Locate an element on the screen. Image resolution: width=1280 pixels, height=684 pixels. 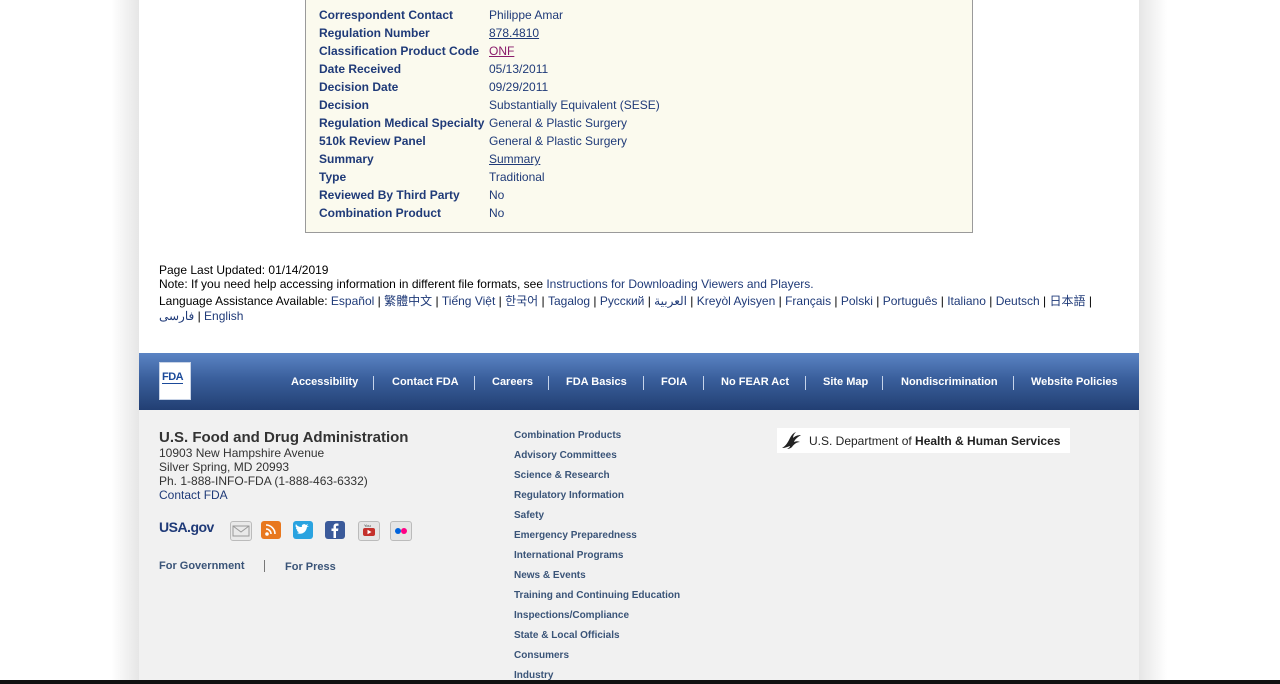
for-government-link: For Government is located at coordinates (202, 566).